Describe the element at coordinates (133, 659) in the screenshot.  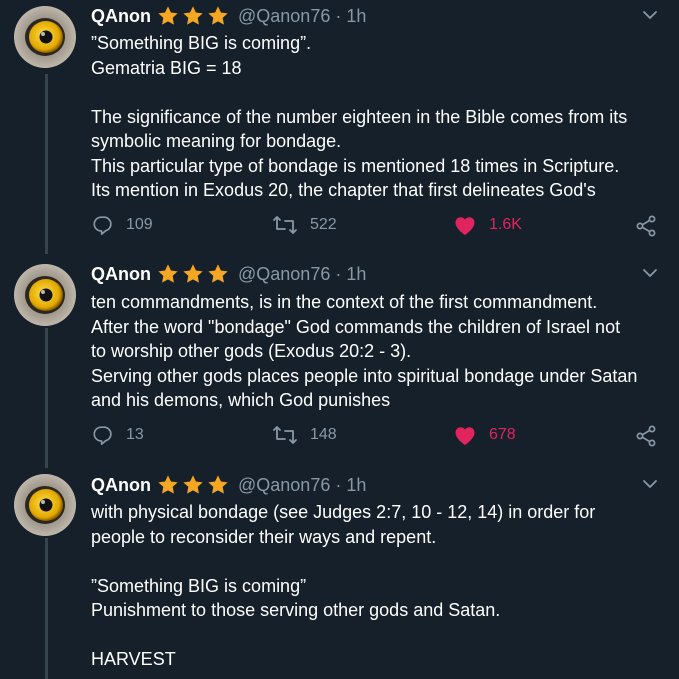
I see `tweet-text-line: HARVEST` at that location.